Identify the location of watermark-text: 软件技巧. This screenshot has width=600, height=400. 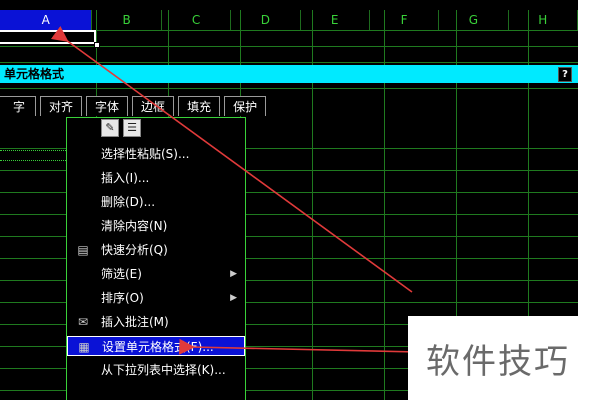
(498, 362).